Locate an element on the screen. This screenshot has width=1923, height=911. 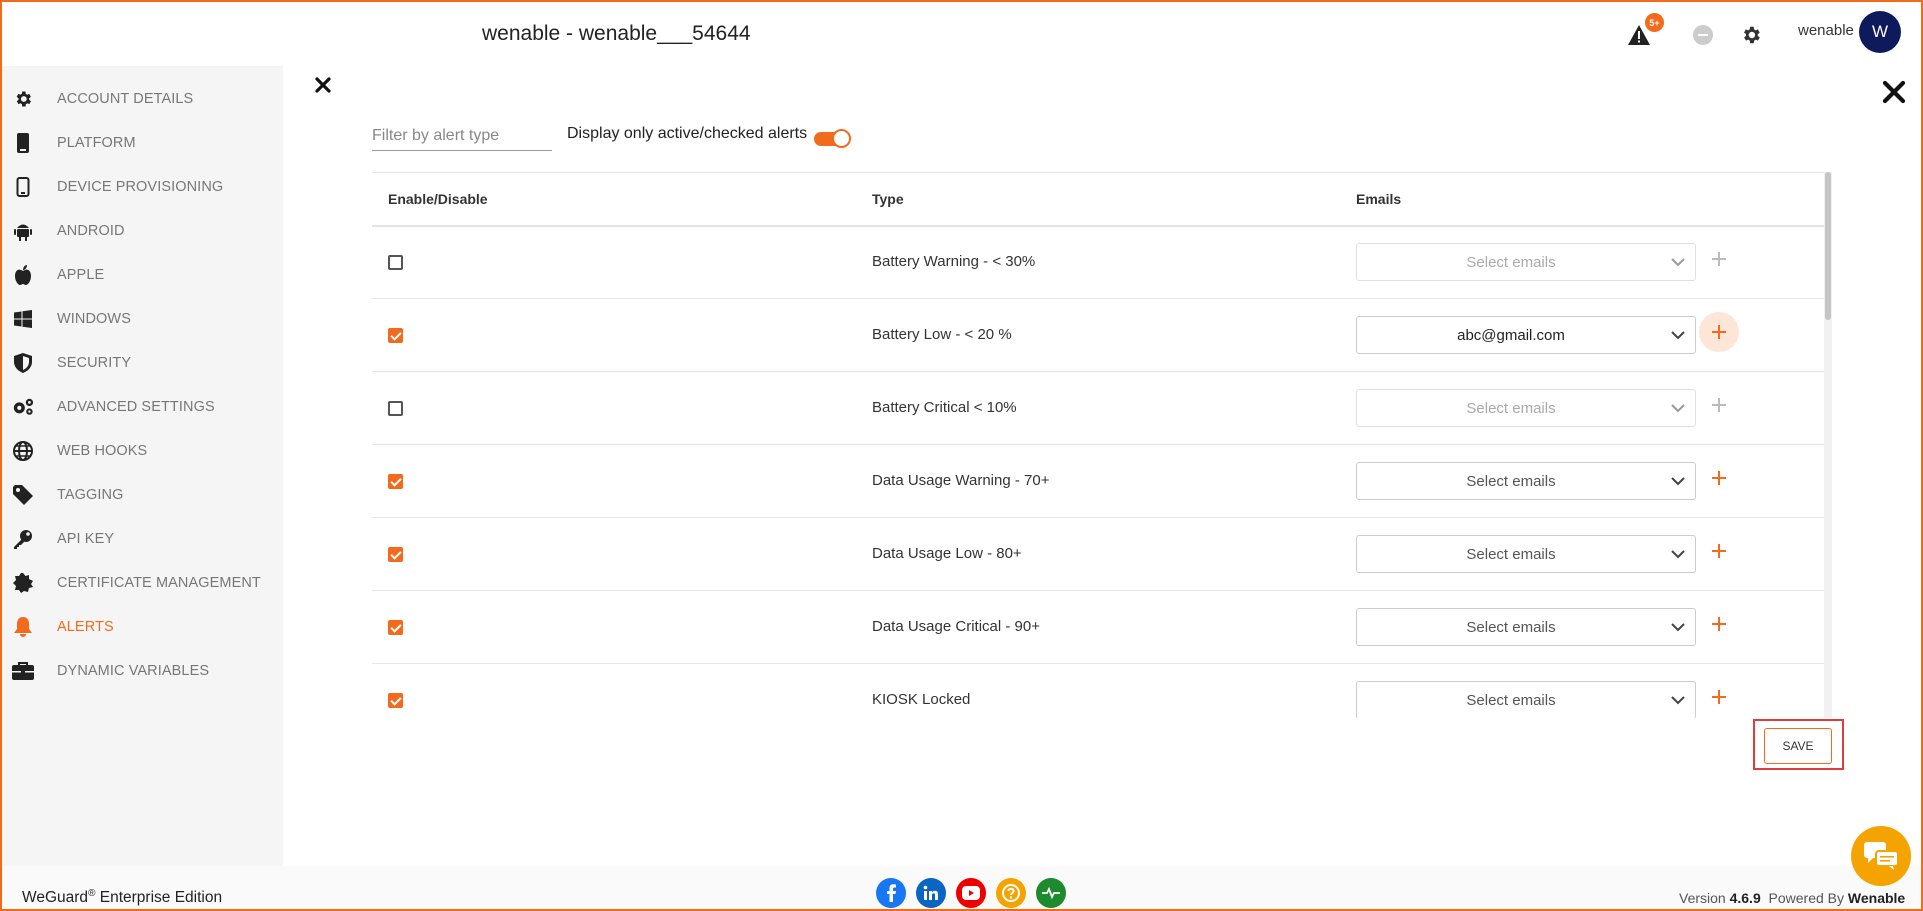
user-avatar: W is located at coordinates (1880, 32).